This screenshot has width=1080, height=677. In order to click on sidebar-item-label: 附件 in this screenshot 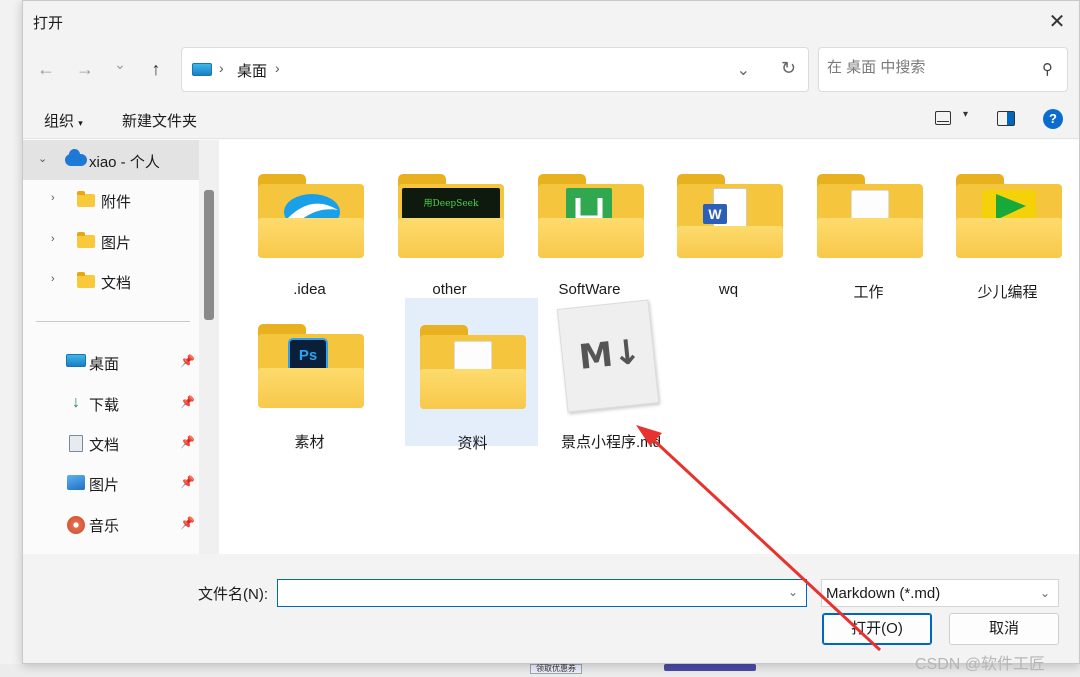, I will do `click(116, 202)`.